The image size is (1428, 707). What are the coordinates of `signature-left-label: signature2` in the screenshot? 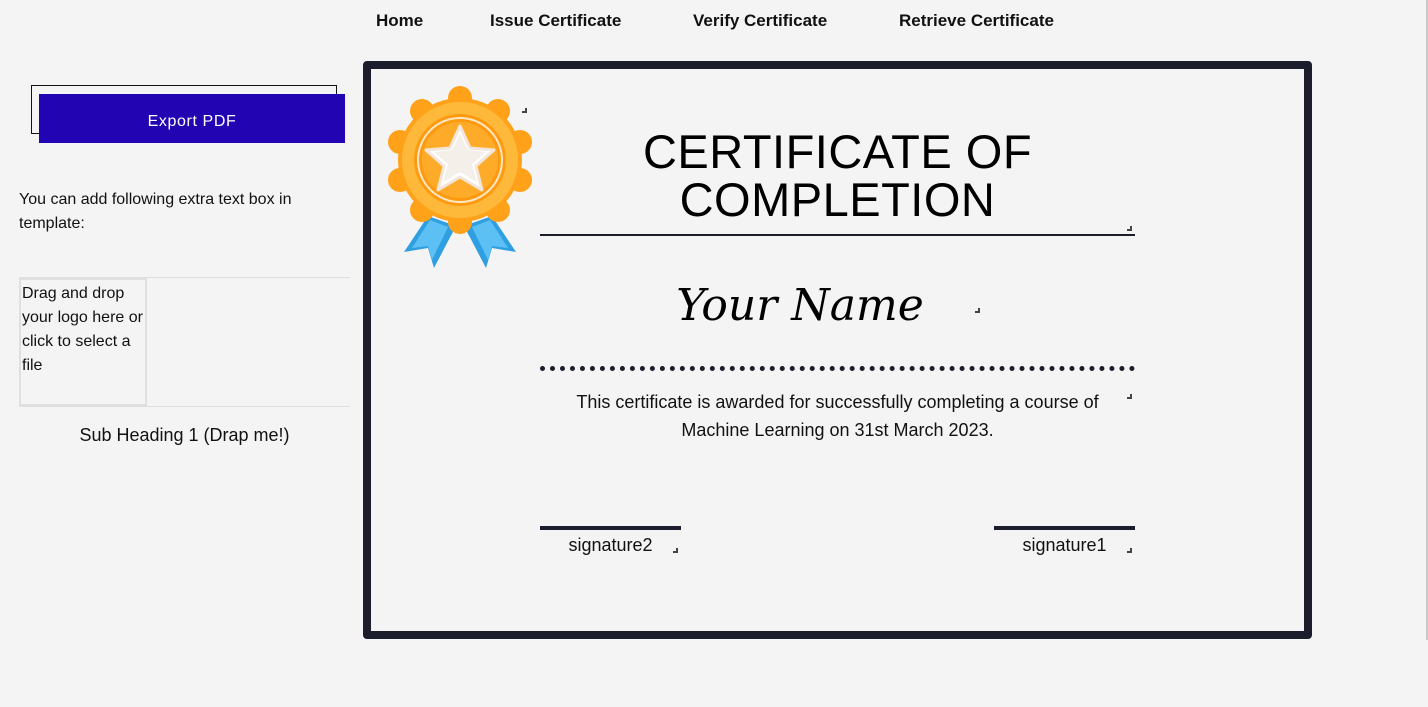 It's located at (610, 545).